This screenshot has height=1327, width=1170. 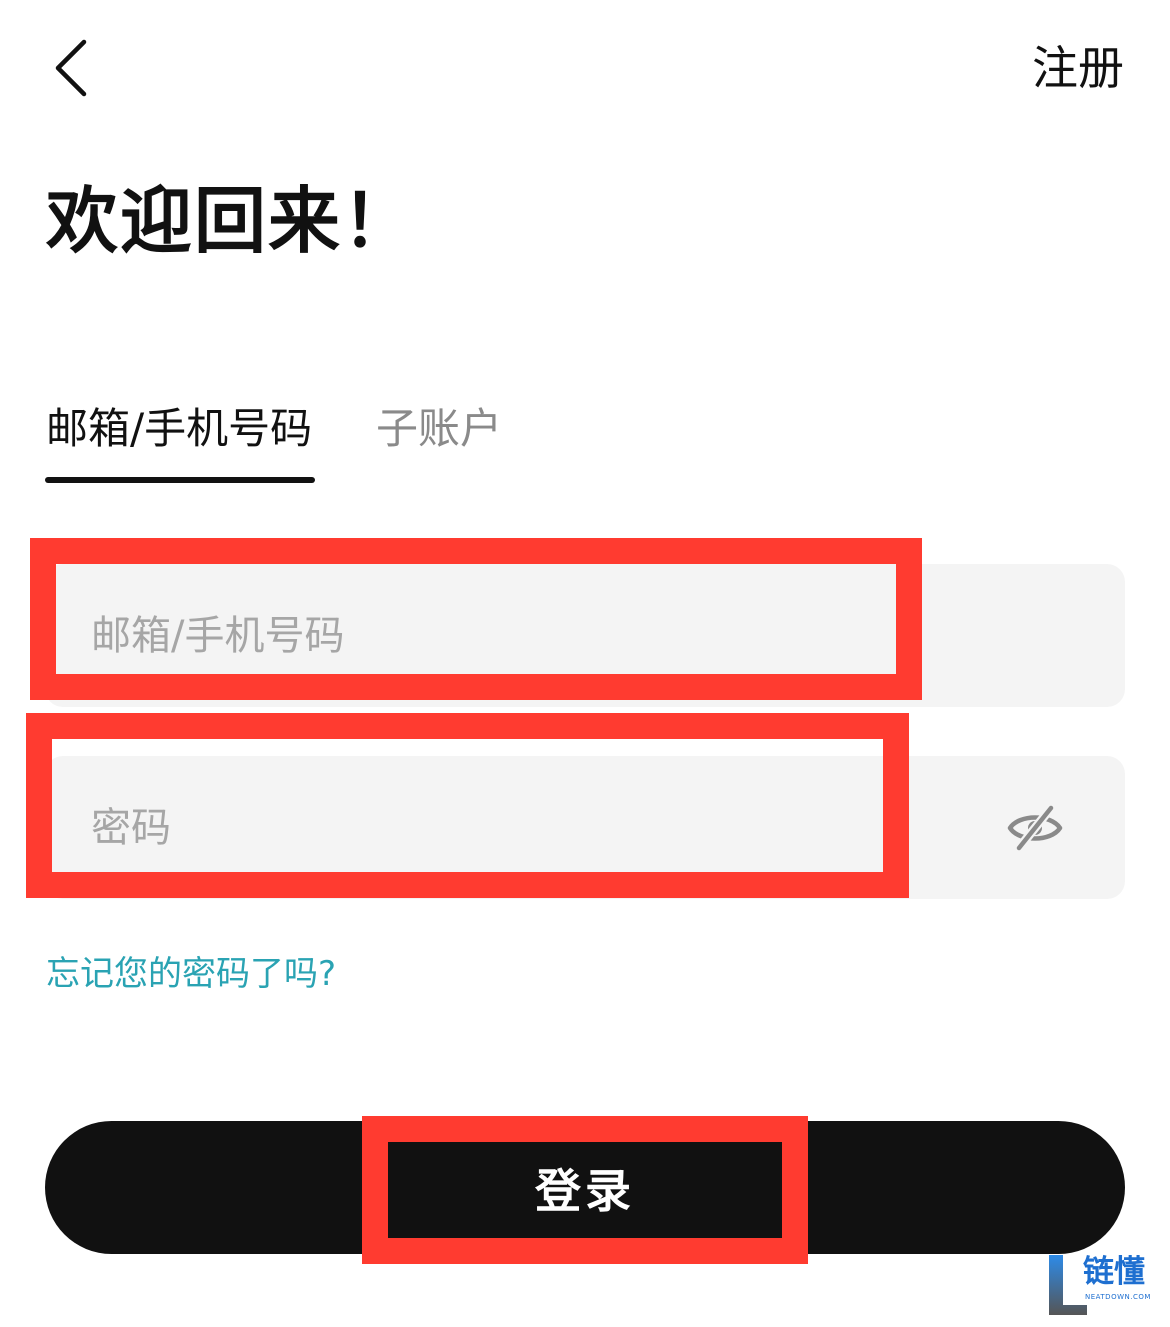 I want to click on chevron-left-icon, so click(x=71, y=68).